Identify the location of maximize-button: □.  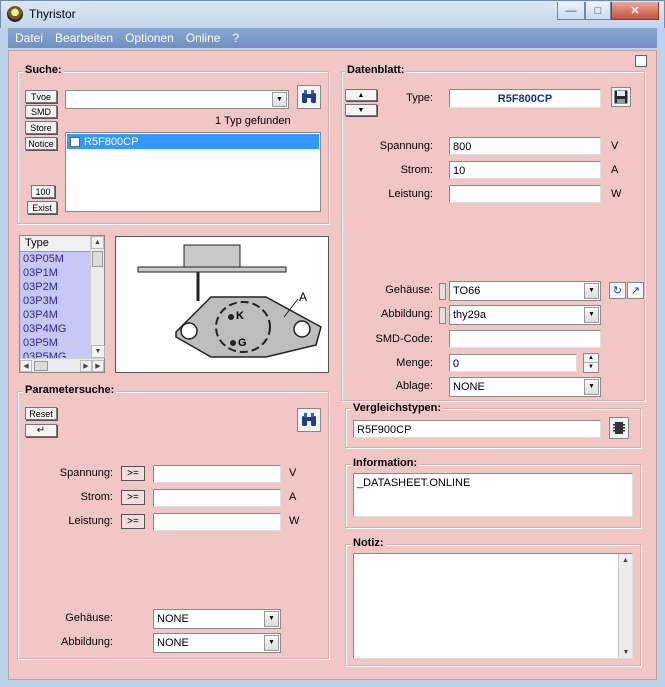
(598, 11).